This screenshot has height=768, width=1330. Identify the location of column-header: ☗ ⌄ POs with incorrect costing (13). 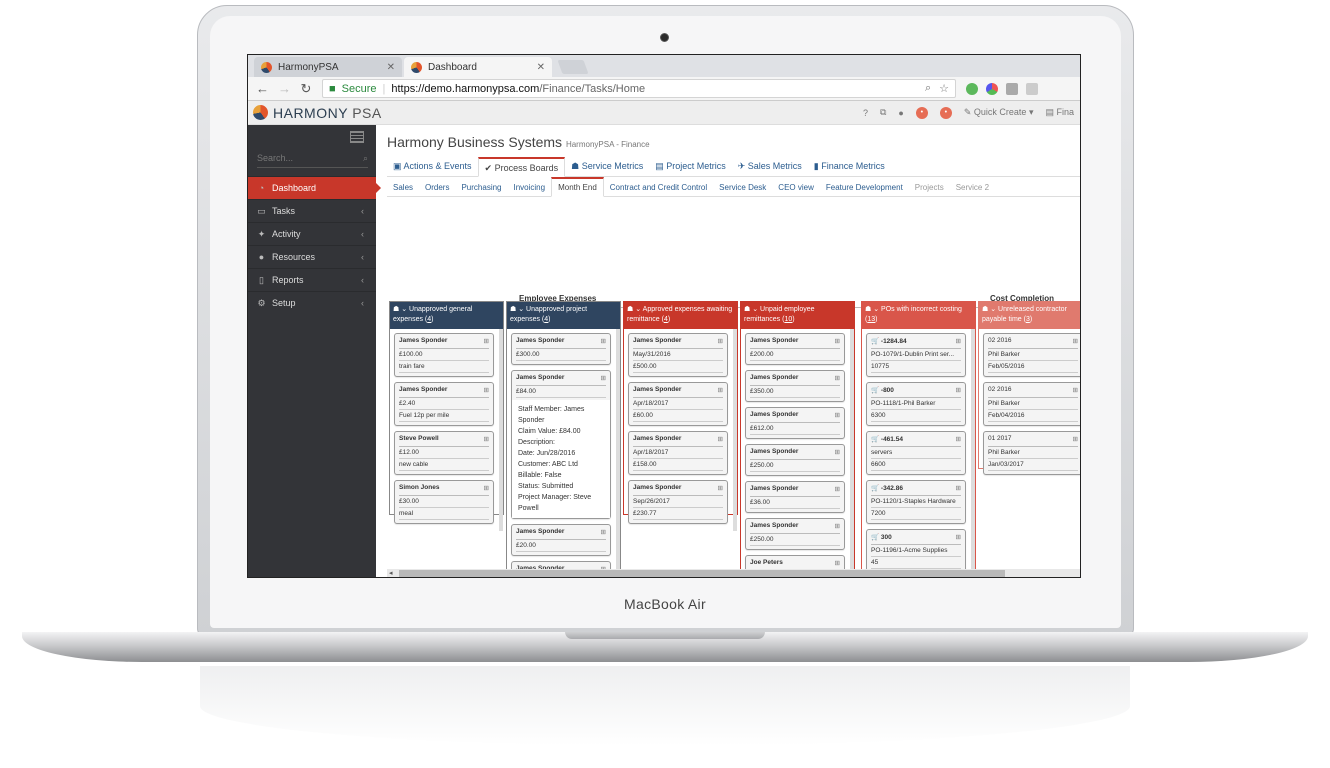
(918, 315).